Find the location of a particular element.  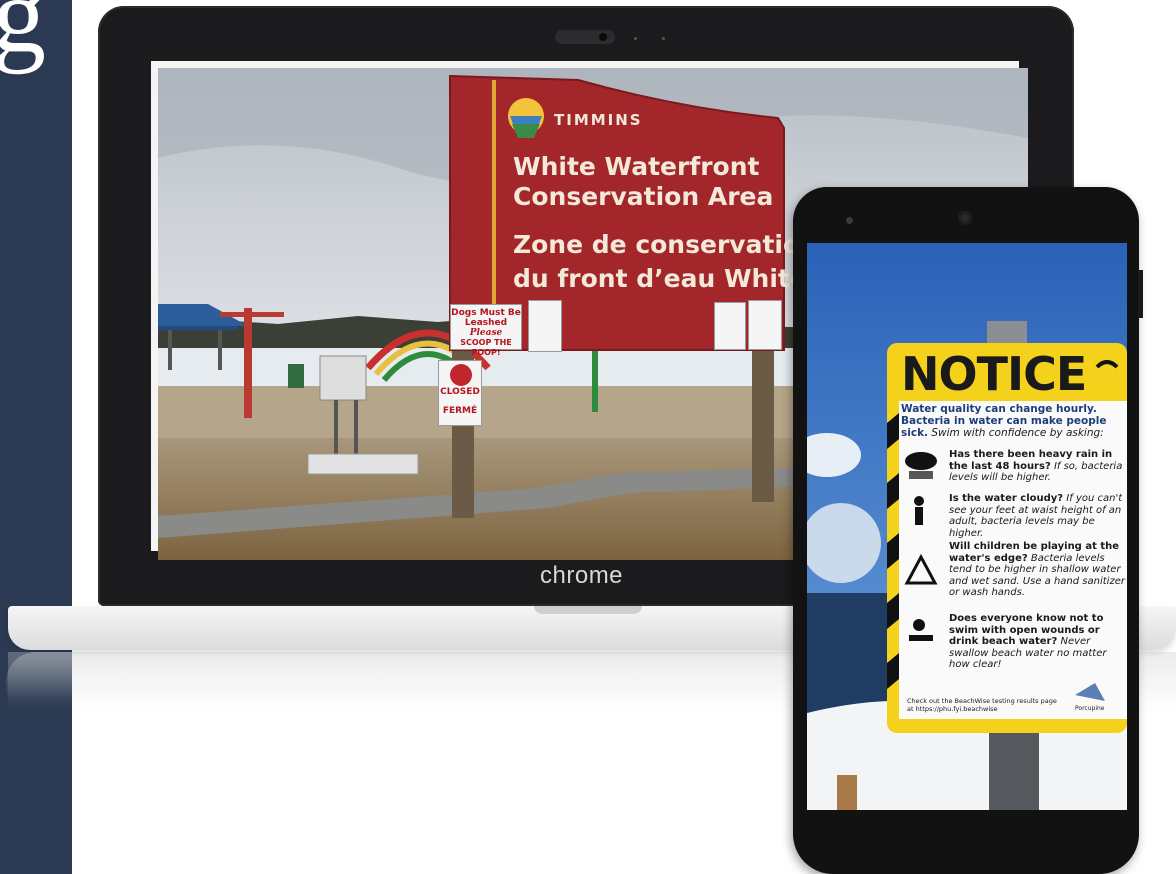

left-decor-strip: g is located at coordinates (36, 437).